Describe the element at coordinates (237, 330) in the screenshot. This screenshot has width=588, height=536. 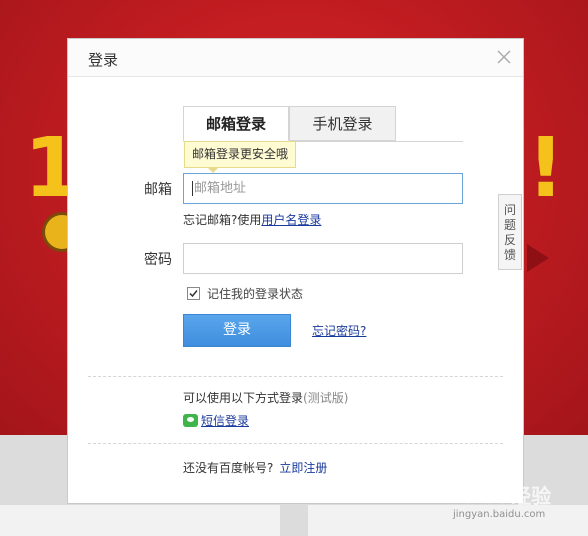
I see `login-button: 登录` at that location.